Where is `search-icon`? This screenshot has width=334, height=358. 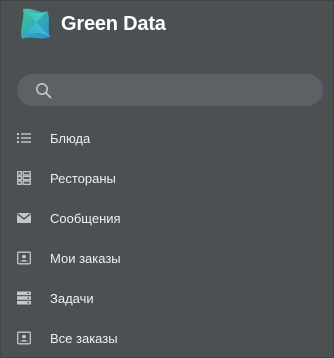 search-icon is located at coordinates (44, 90).